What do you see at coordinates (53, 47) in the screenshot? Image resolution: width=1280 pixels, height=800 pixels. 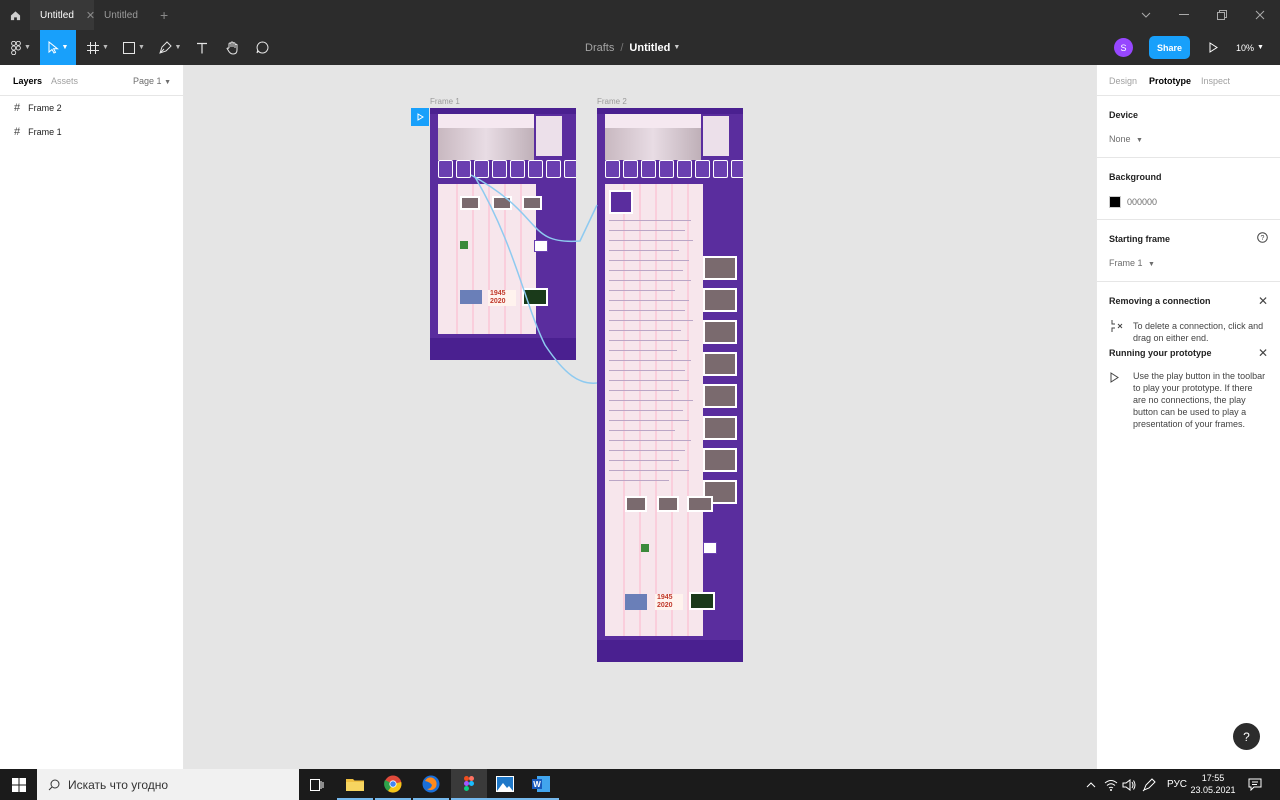 I see `cursor-icon` at bounding box center [53, 47].